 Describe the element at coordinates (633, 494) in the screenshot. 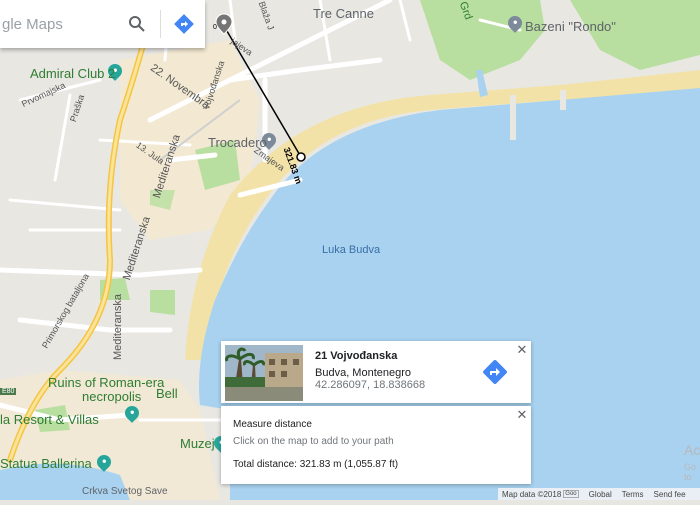

I see `terms-link: Terms` at that location.